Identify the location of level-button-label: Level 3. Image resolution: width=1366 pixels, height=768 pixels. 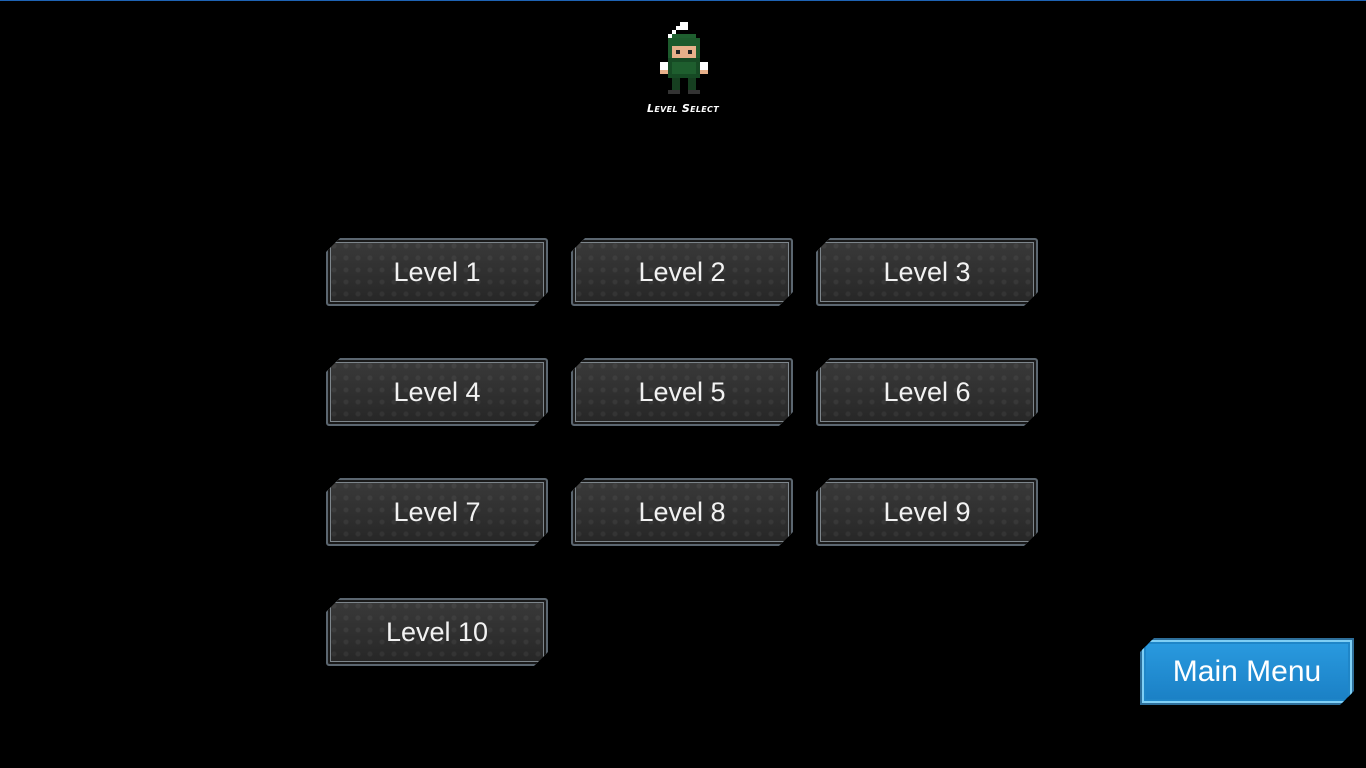
(927, 271).